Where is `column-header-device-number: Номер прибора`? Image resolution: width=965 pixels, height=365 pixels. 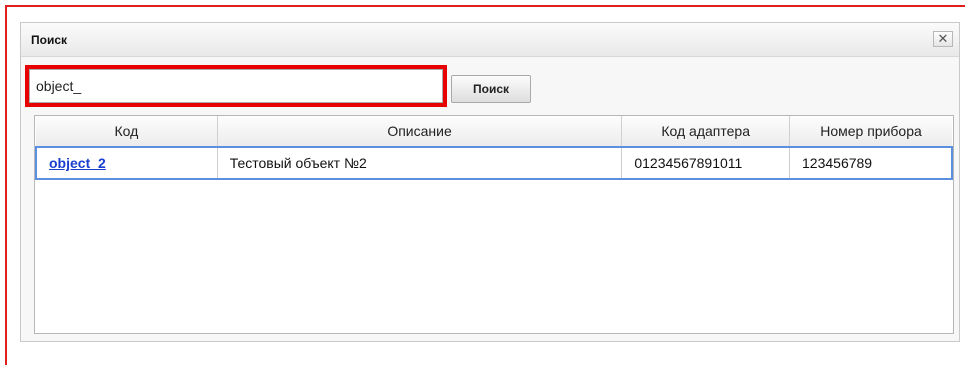 column-header-device-number: Номер прибора is located at coordinates (870, 132).